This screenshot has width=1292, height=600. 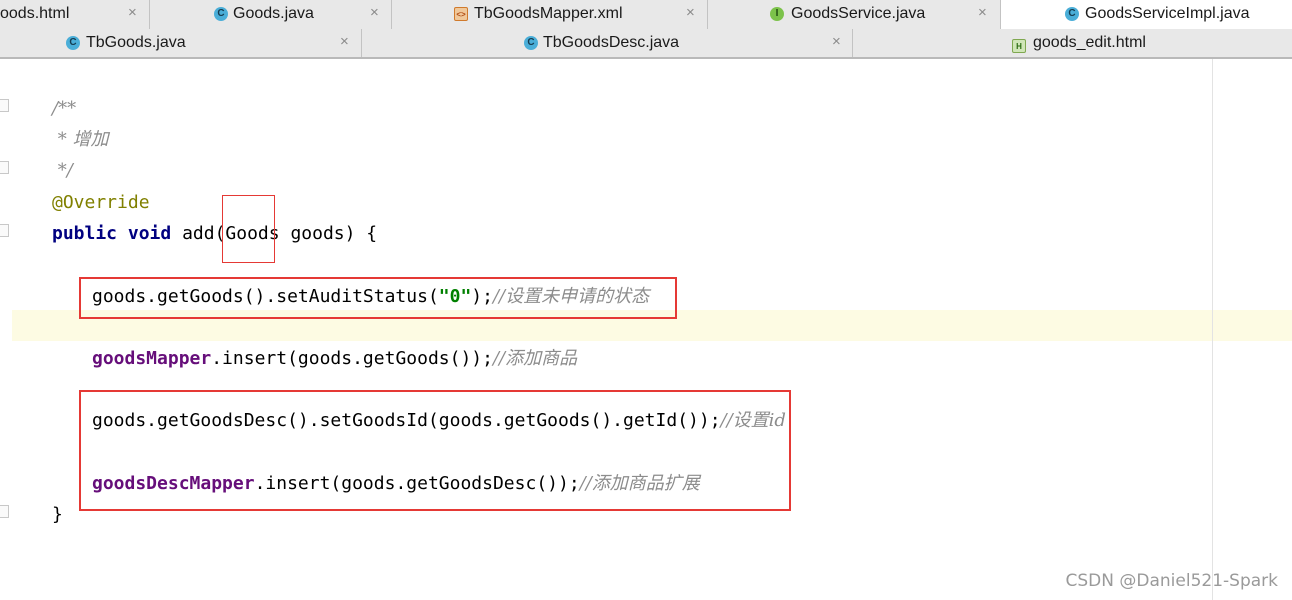 I want to click on javadoc-close: */, so click(x=62, y=170).